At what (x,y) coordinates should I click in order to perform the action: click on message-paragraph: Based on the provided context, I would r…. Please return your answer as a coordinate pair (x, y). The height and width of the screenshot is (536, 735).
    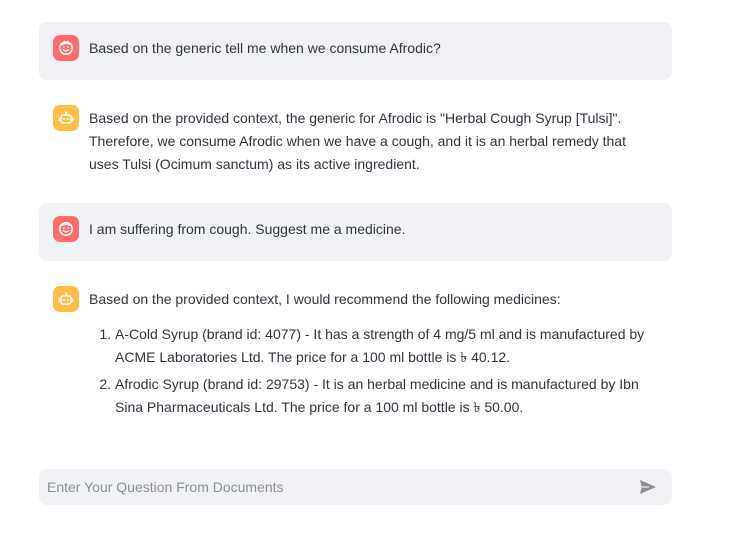
    Looking at the image, I should click on (325, 299).